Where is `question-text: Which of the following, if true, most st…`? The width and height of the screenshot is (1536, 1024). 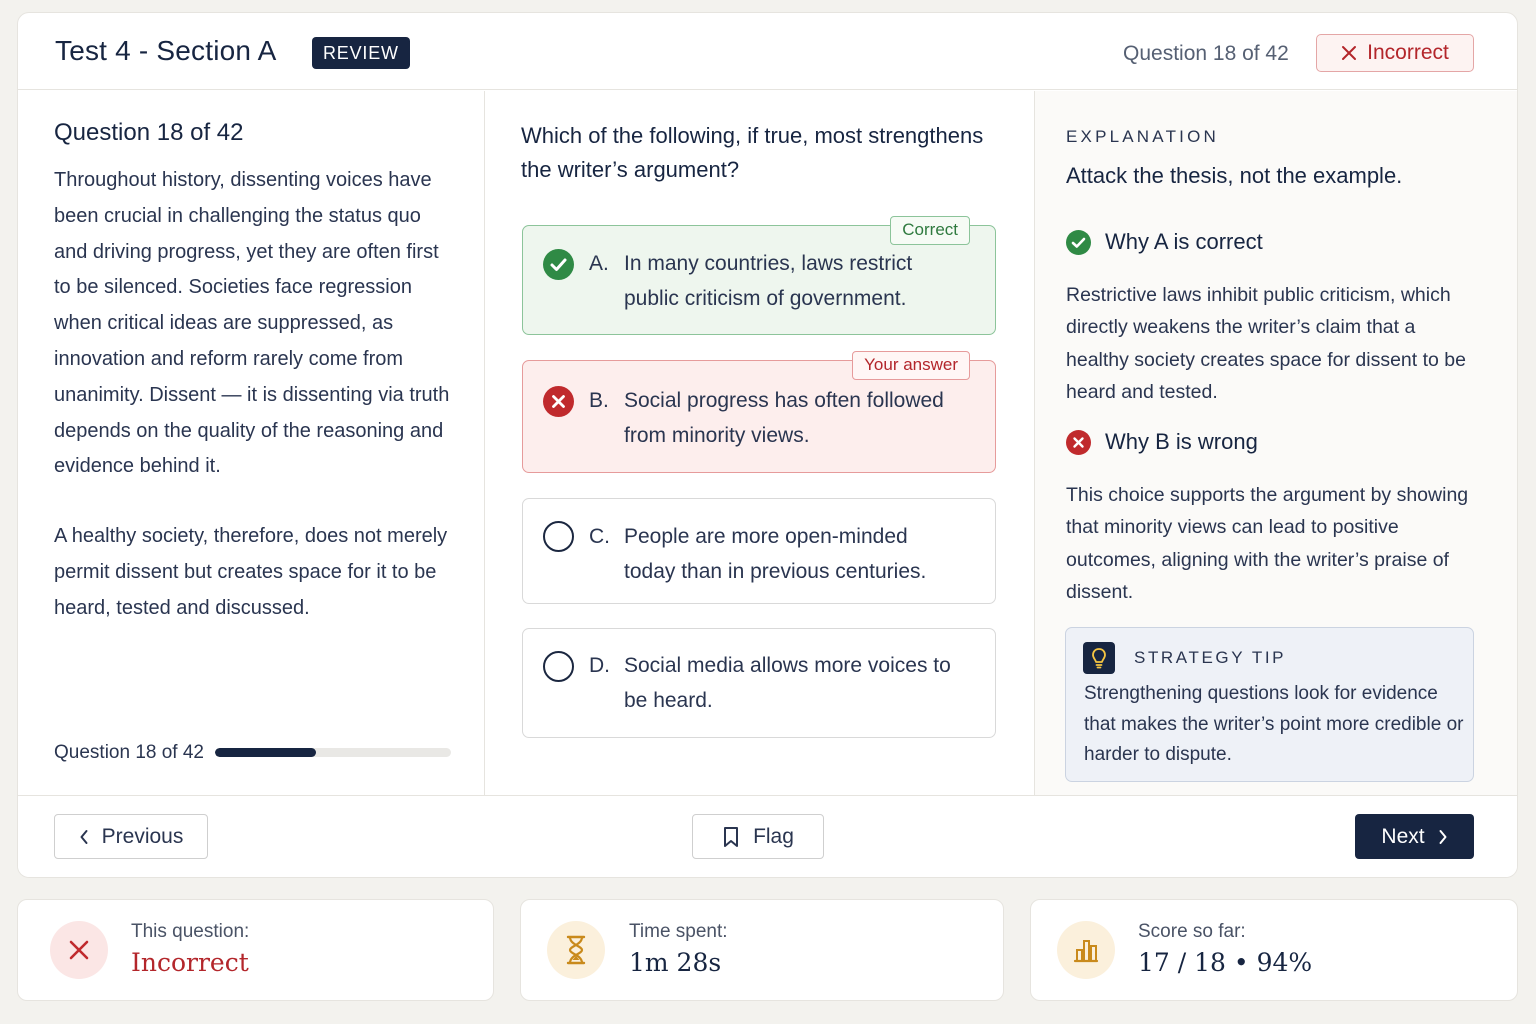 question-text: Which of the following, if true, most st… is located at coordinates (752, 152).